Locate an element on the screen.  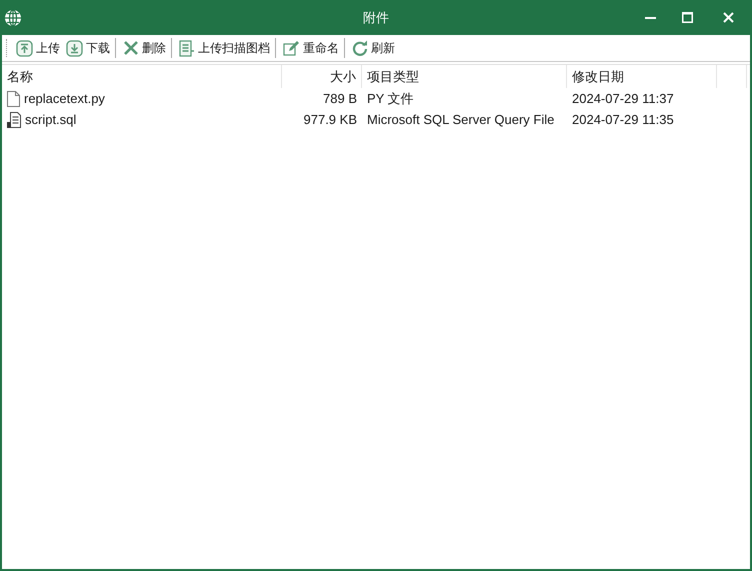
table-cell-text: replacetext.py is located at coordinates (64, 99).